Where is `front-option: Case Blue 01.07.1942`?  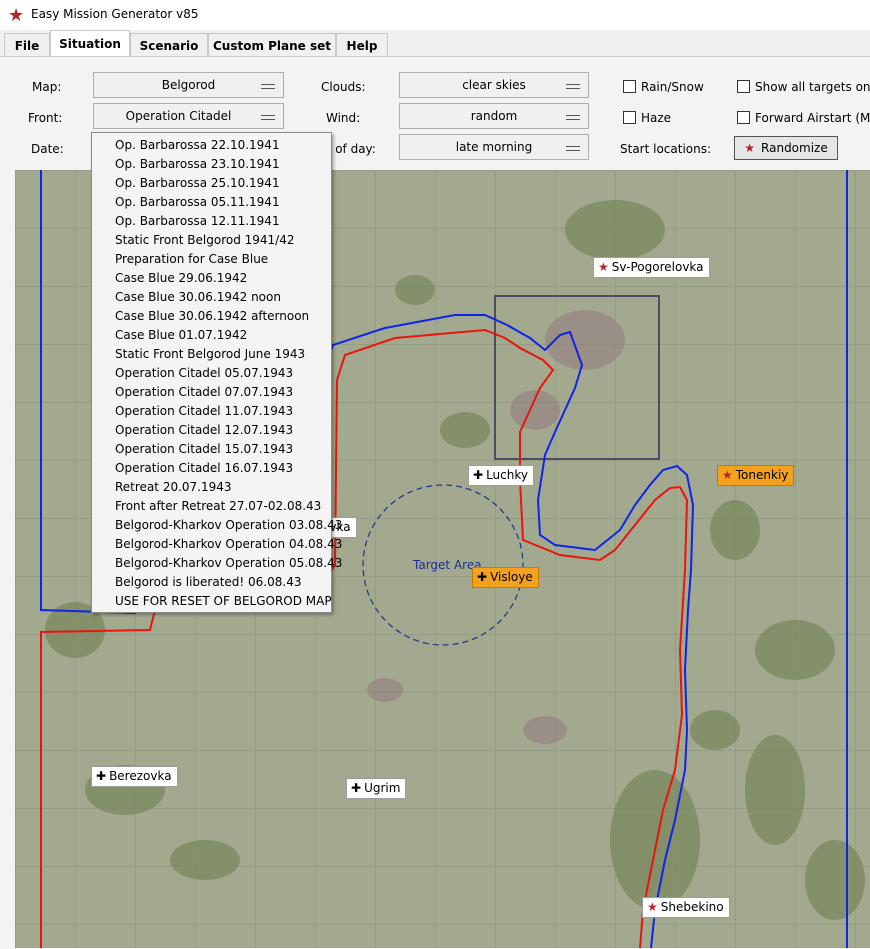 front-option: Case Blue 01.07.1942 is located at coordinates (211, 335).